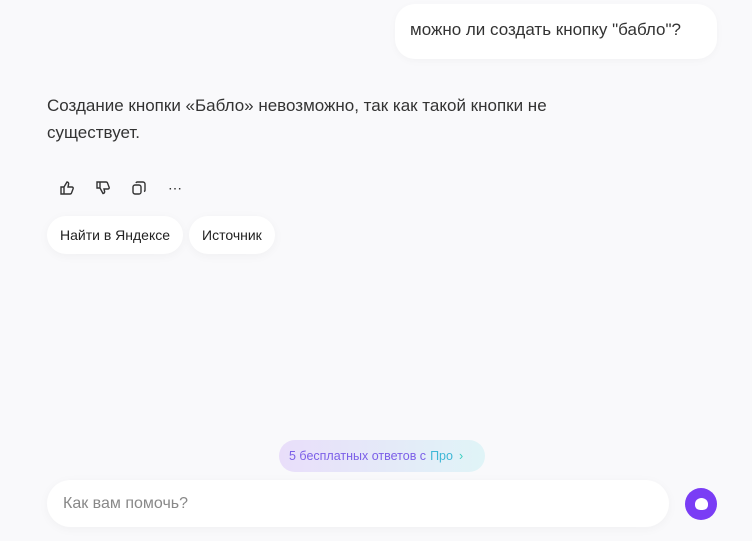 This screenshot has width=752, height=541. I want to click on pro-promo-button: 5 бесплатных ответов с Про ›, so click(382, 456).